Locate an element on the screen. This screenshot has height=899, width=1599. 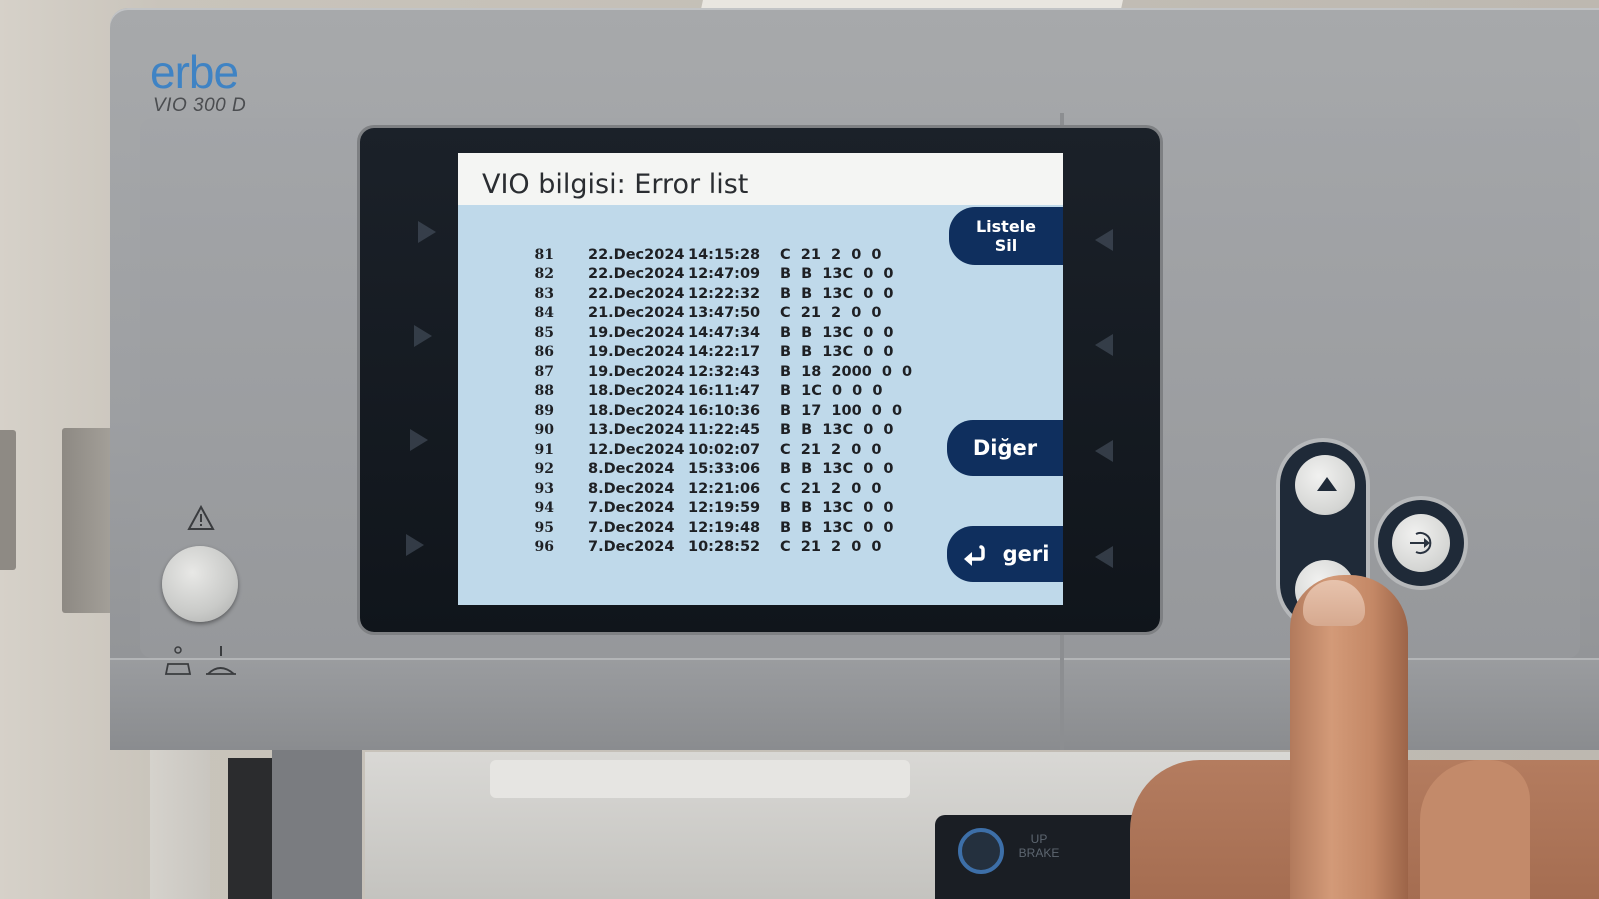
log-row: 89 18.Dec2024 16:10:36 B 17 100 0 0 is located at coordinates (716, 411).